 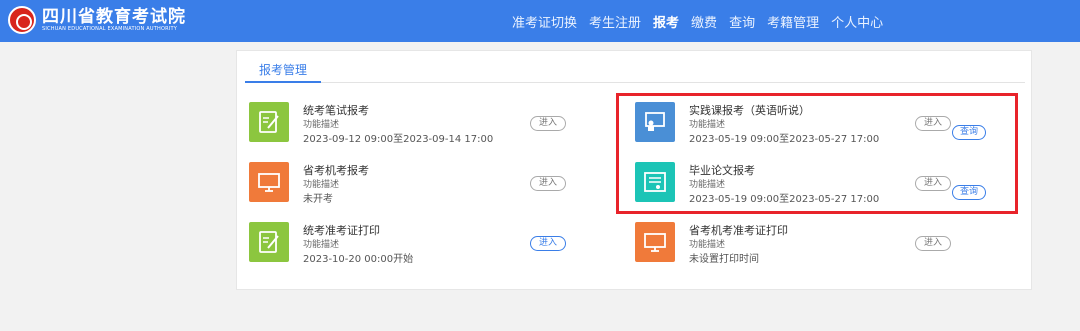 I want to click on item-title: 统考笔试报考, so click(x=336, y=110).